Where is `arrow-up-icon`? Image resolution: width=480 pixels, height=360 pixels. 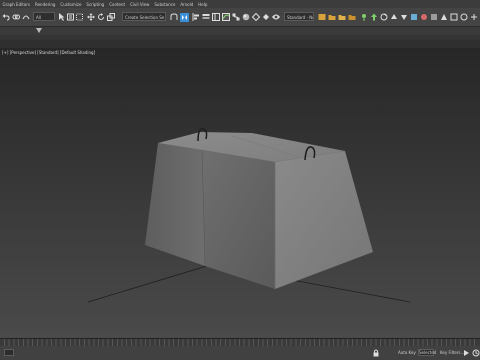 arrow-up-icon is located at coordinates (374, 17).